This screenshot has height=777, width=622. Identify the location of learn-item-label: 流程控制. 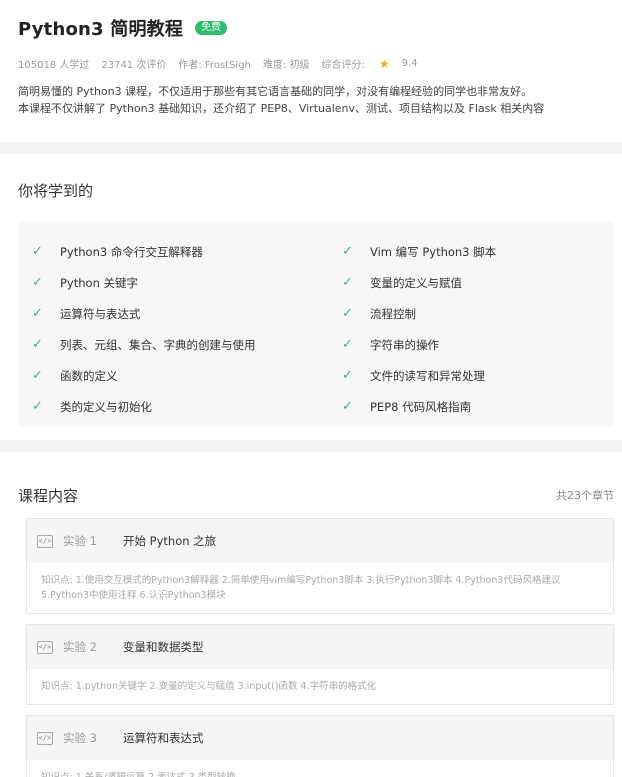
(393, 313).